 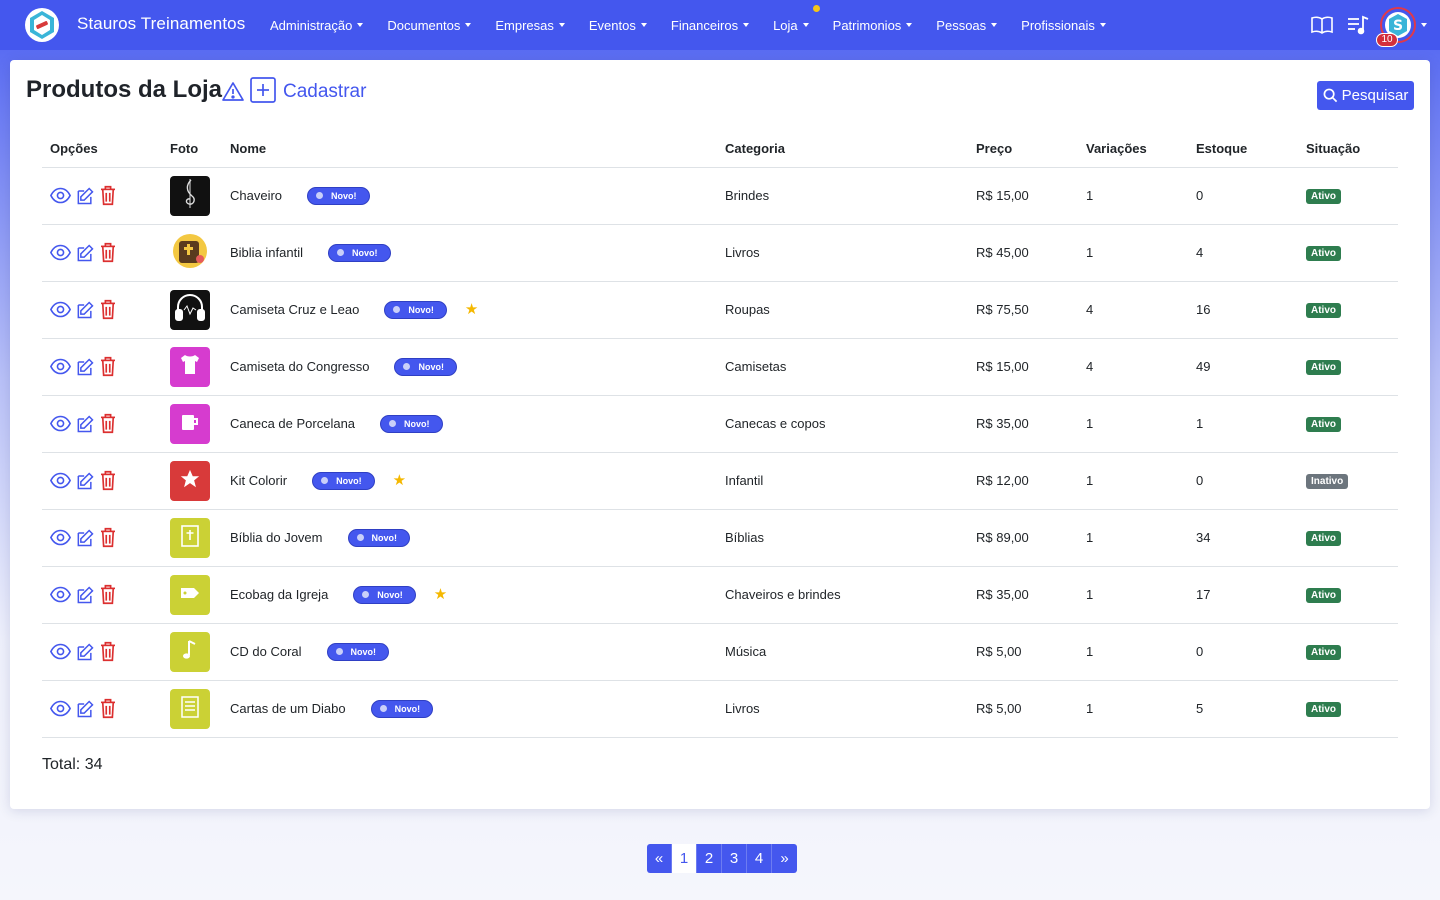 I want to click on headphones-icon, so click(x=190, y=309).